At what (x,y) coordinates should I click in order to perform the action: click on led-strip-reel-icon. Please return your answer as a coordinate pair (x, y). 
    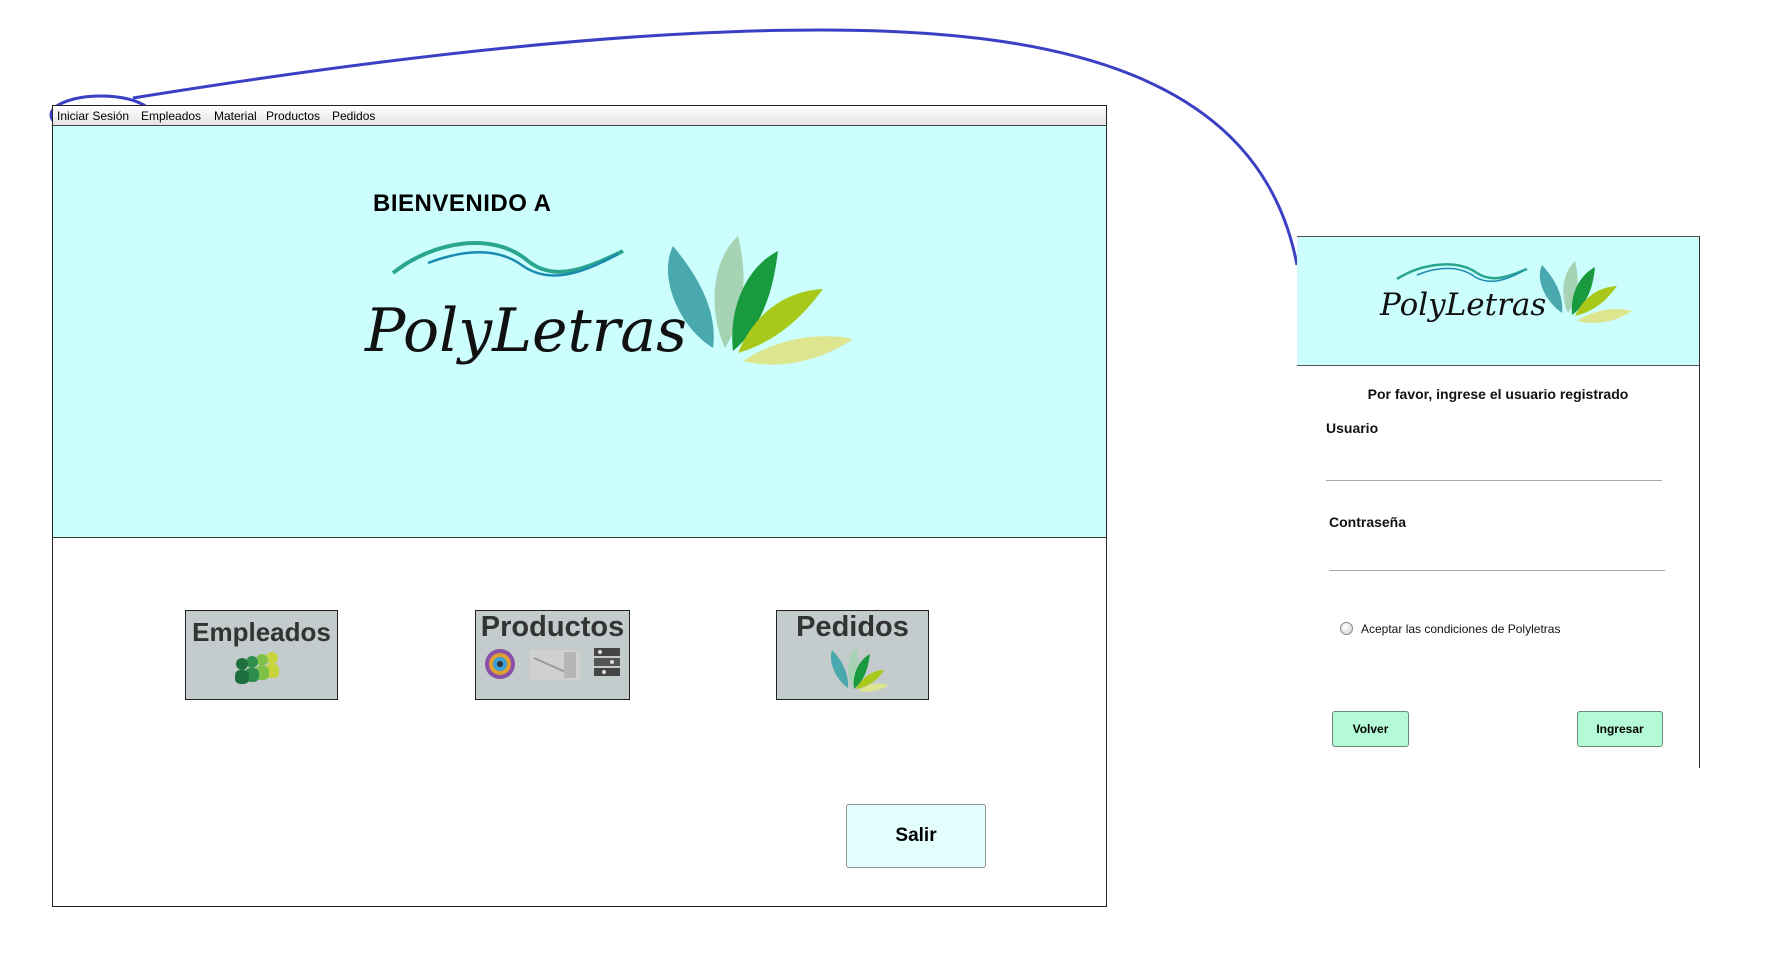
    Looking at the image, I should click on (499, 664).